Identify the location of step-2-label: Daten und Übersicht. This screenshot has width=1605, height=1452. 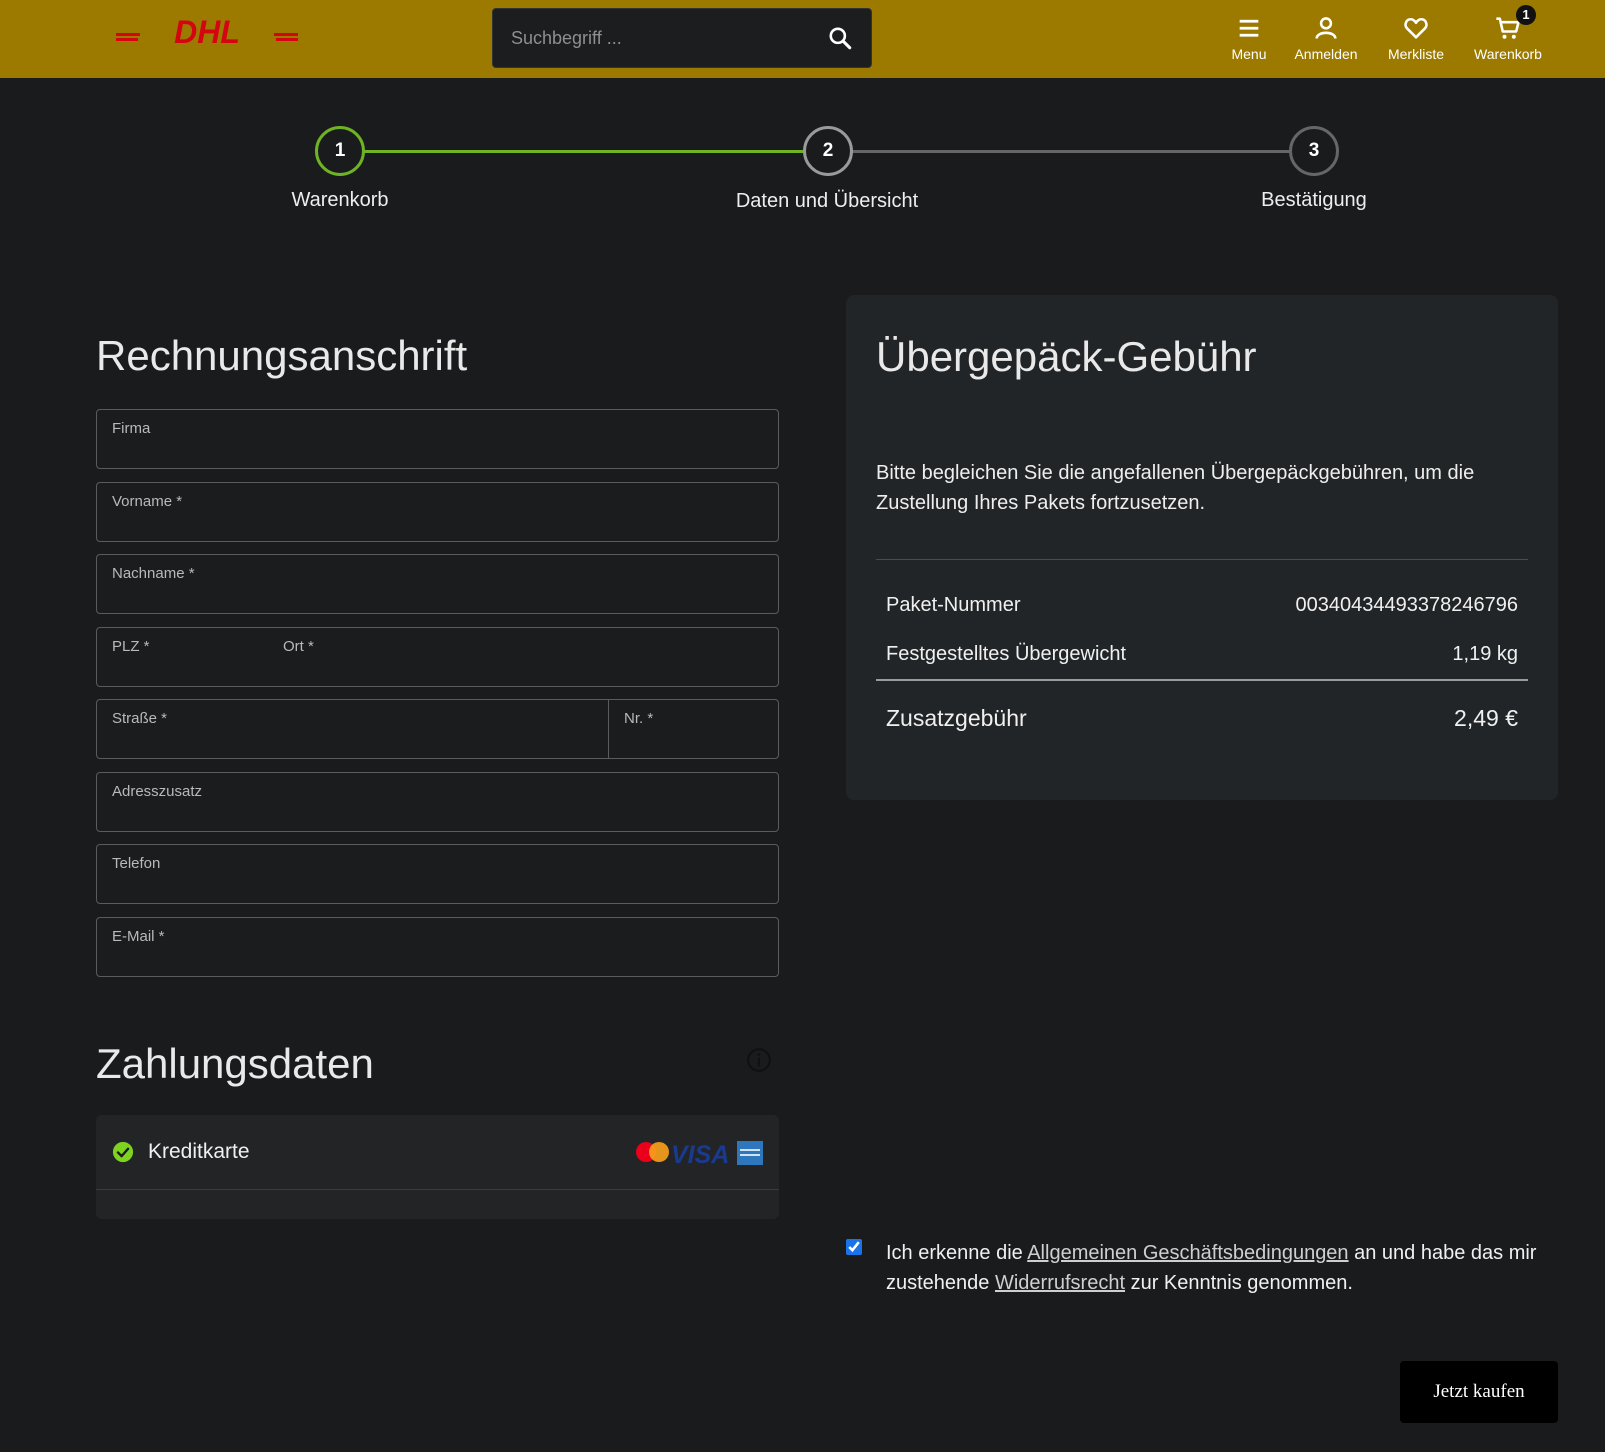
(827, 201).